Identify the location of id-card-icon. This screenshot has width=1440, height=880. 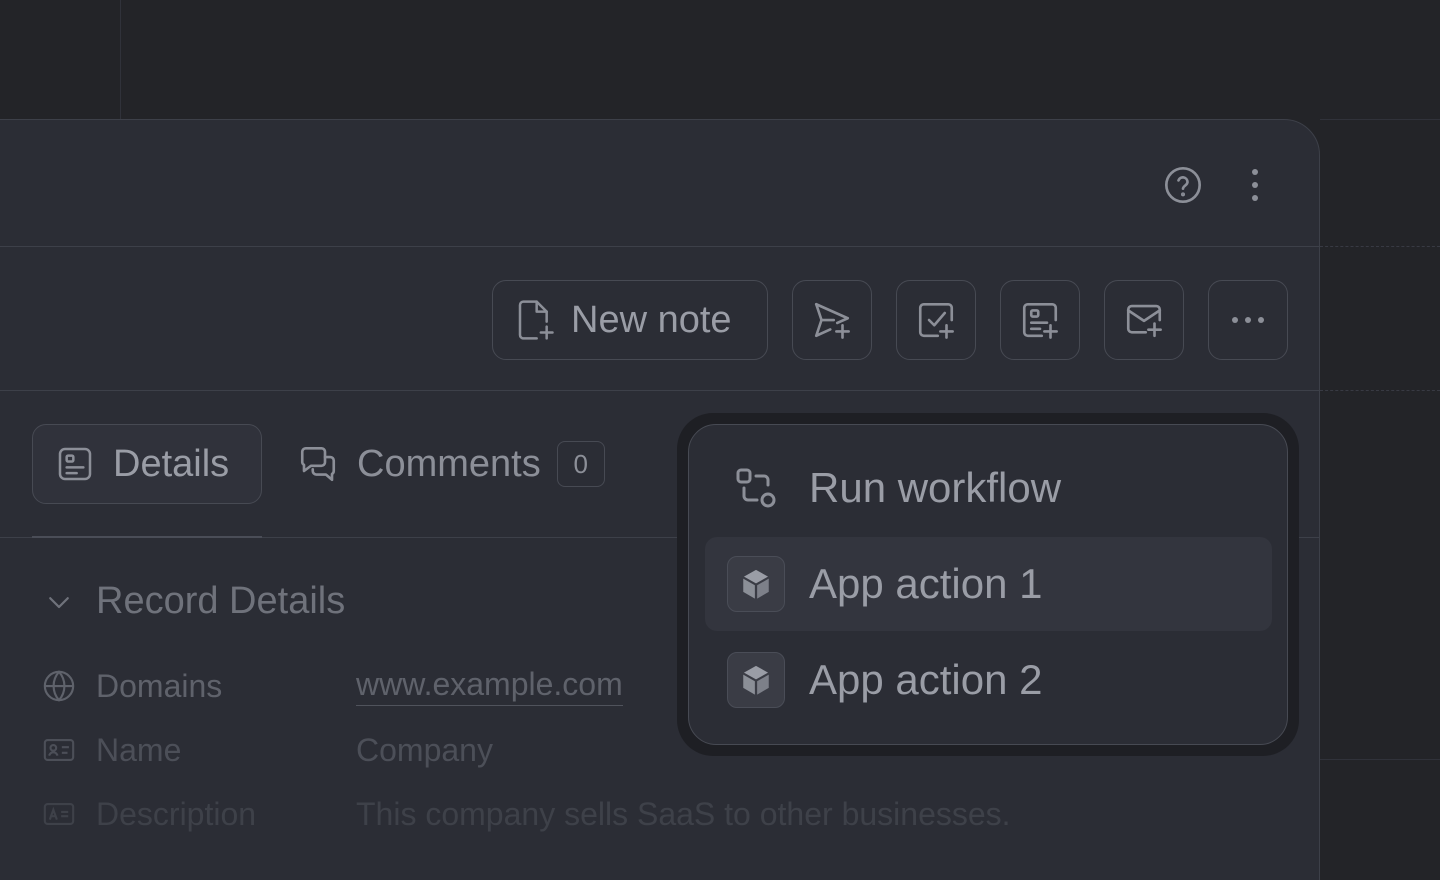
(59, 750).